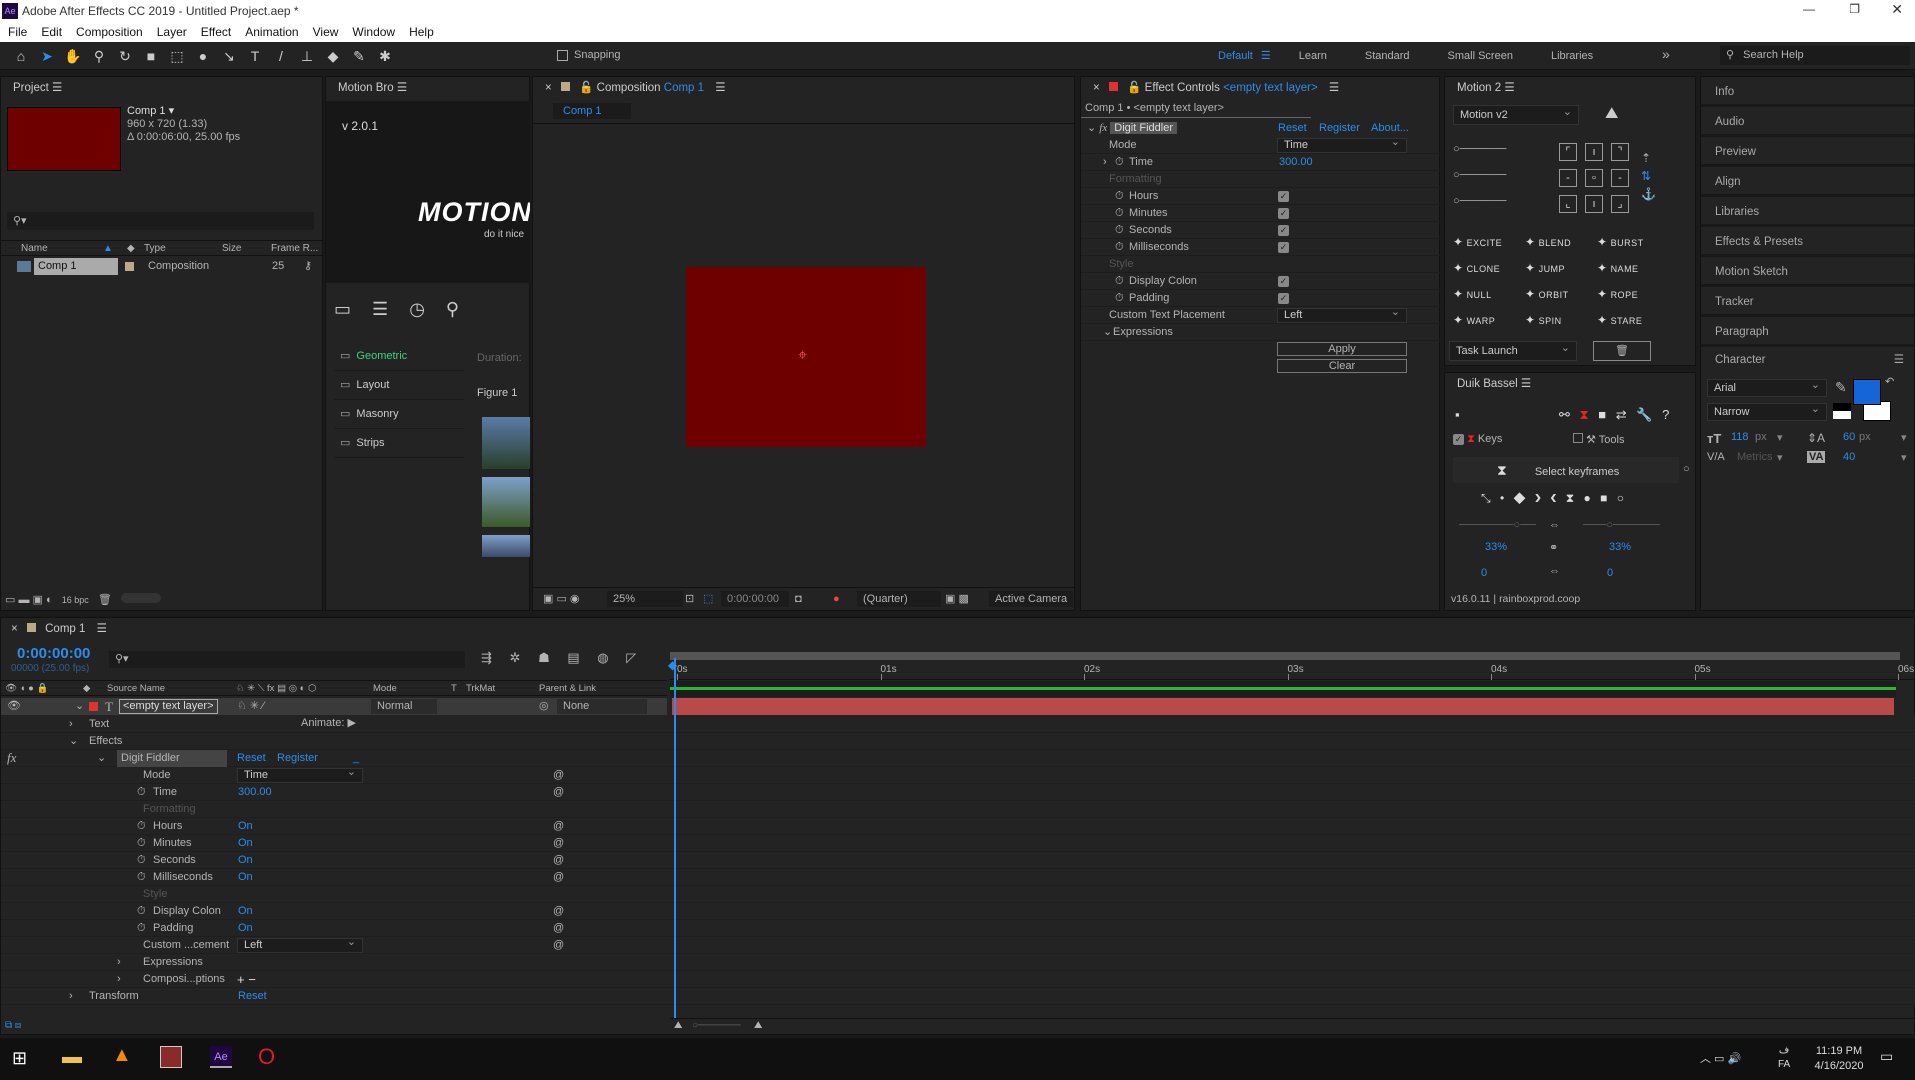 This screenshot has height=1080, width=1915. Describe the element at coordinates (957, 599) in the screenshot. I see `fast-previews-icon: ▣ ▩` at that location.